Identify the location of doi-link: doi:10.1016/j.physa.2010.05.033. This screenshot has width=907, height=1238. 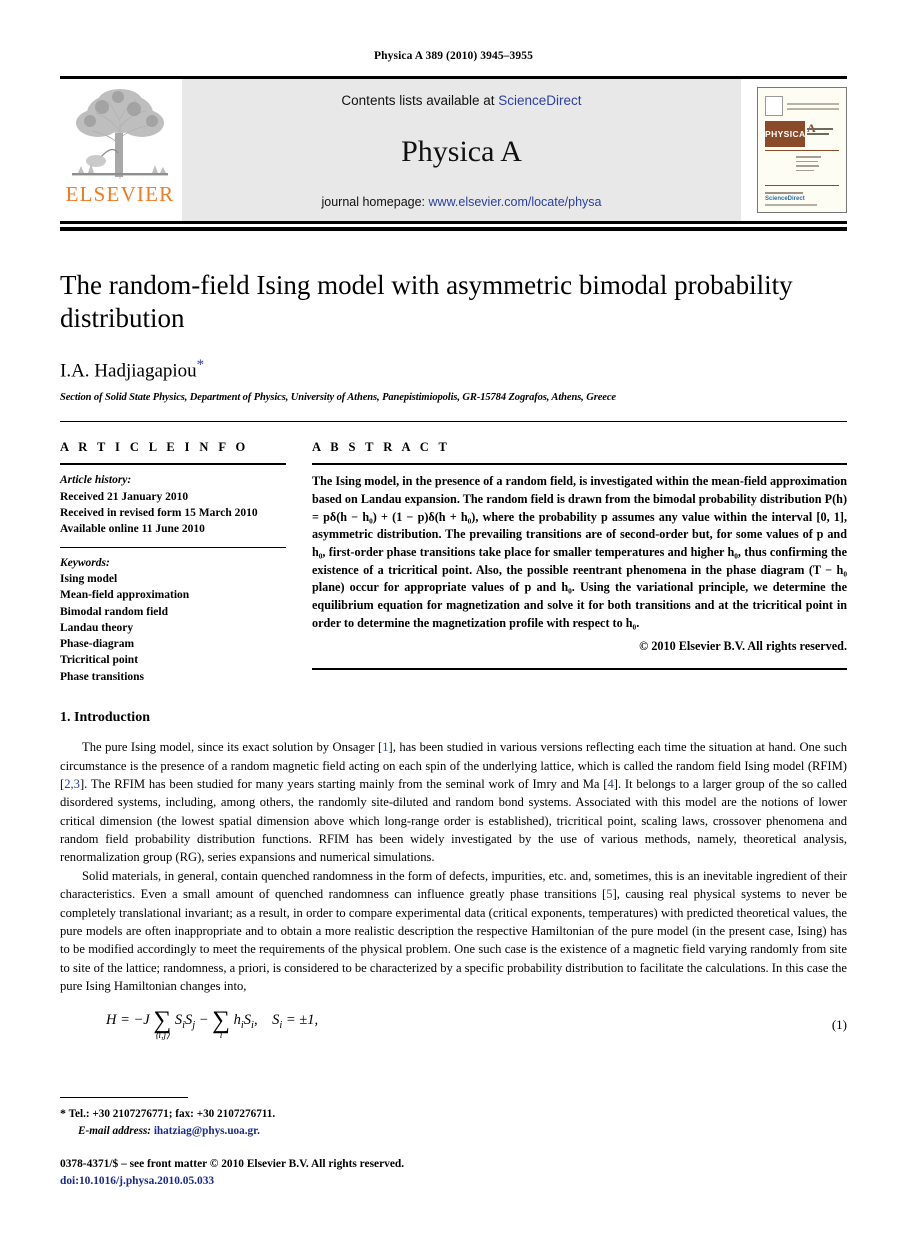
(453, 1181).